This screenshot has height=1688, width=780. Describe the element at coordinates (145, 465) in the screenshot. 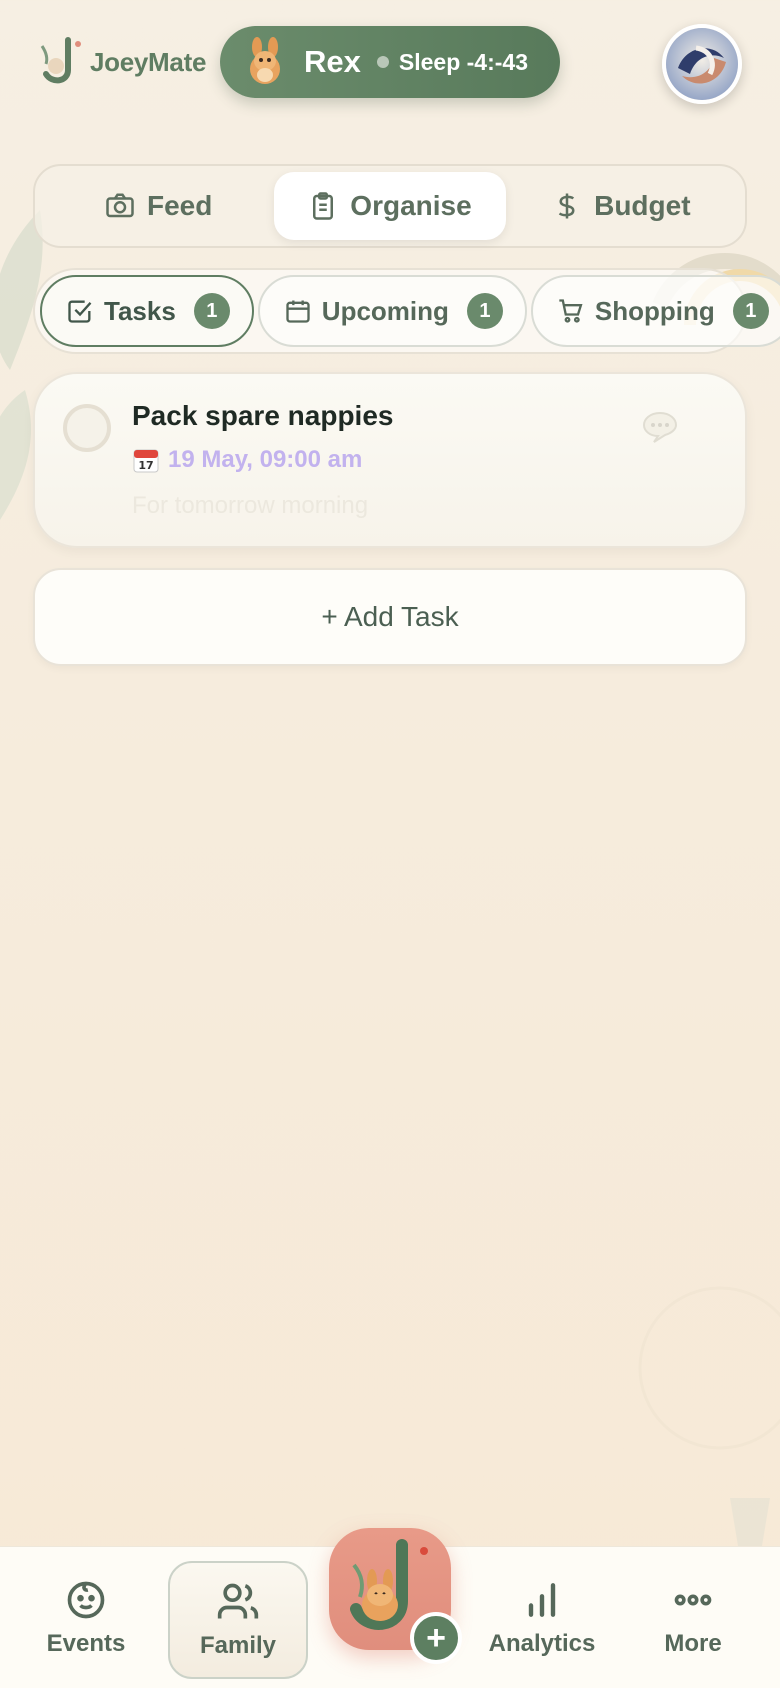

I see `svg-text: 17` at that location.